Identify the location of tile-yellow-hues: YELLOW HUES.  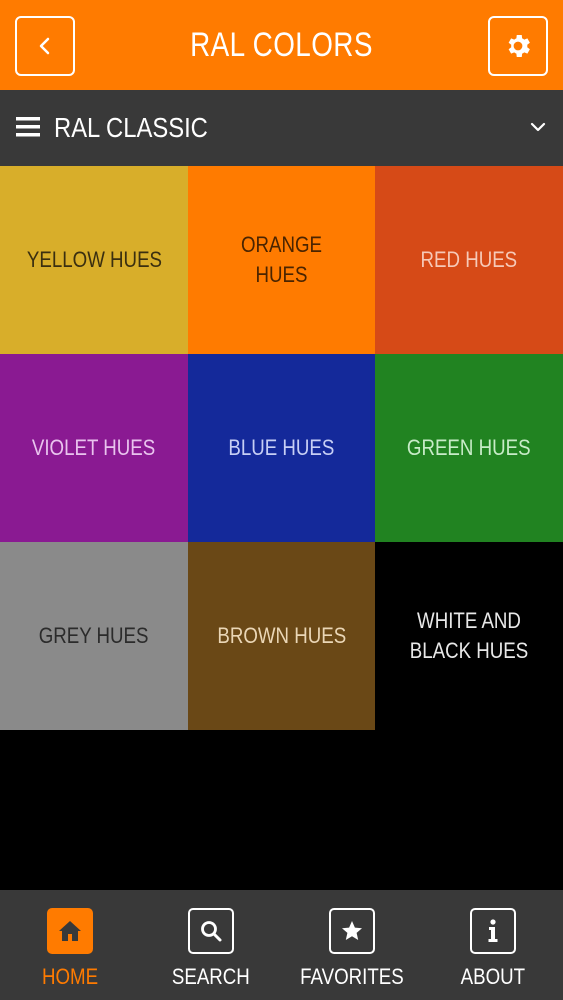
(94, 260).